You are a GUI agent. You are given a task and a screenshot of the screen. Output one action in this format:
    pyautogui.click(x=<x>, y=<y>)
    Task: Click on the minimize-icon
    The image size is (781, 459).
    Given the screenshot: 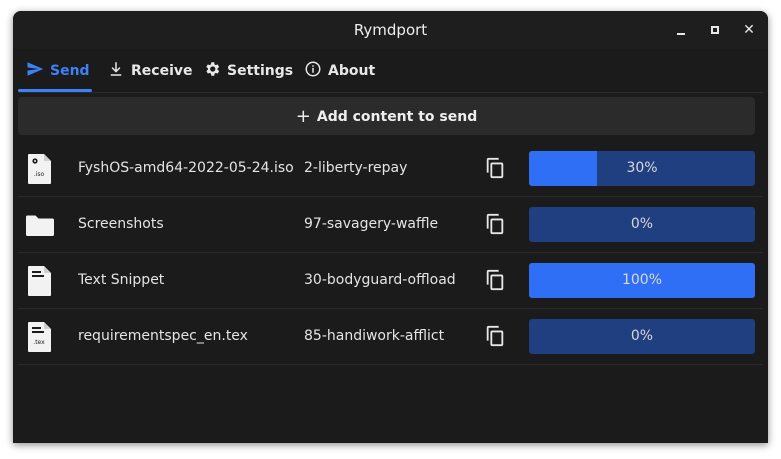 What is the action you would take?
    pyautogui.click(x=681, y=34)
    